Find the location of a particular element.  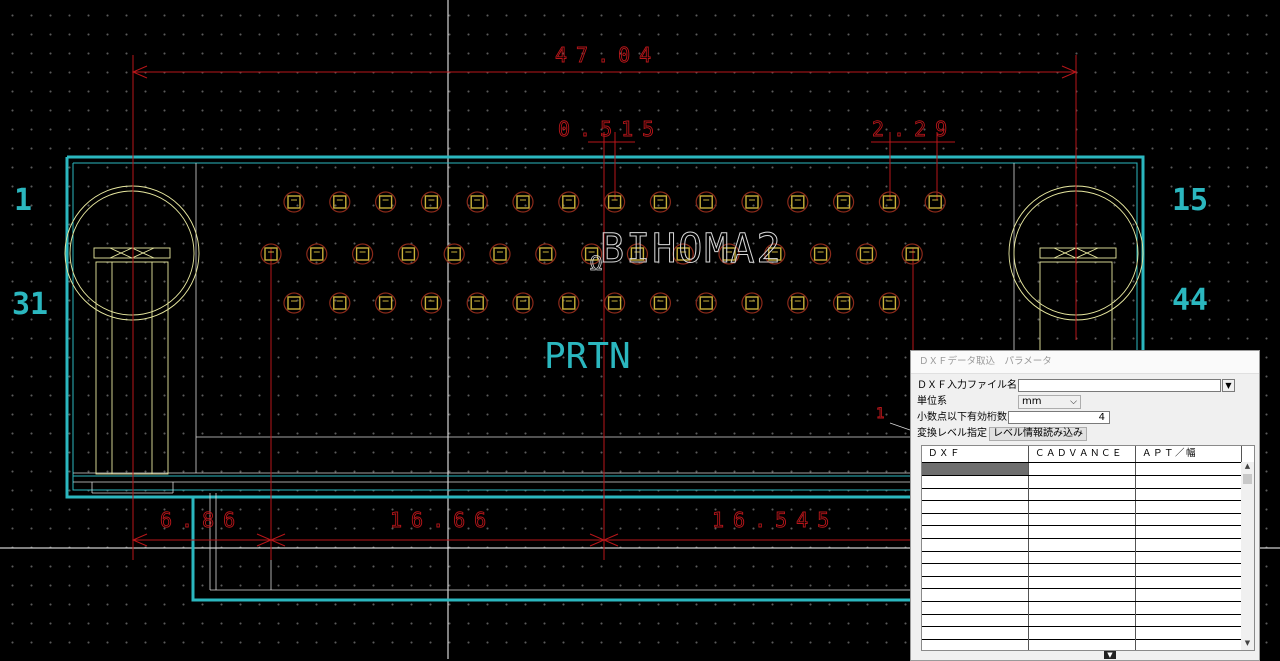

unit-select: mm ⌵ is located at coordinates (1049, 402).